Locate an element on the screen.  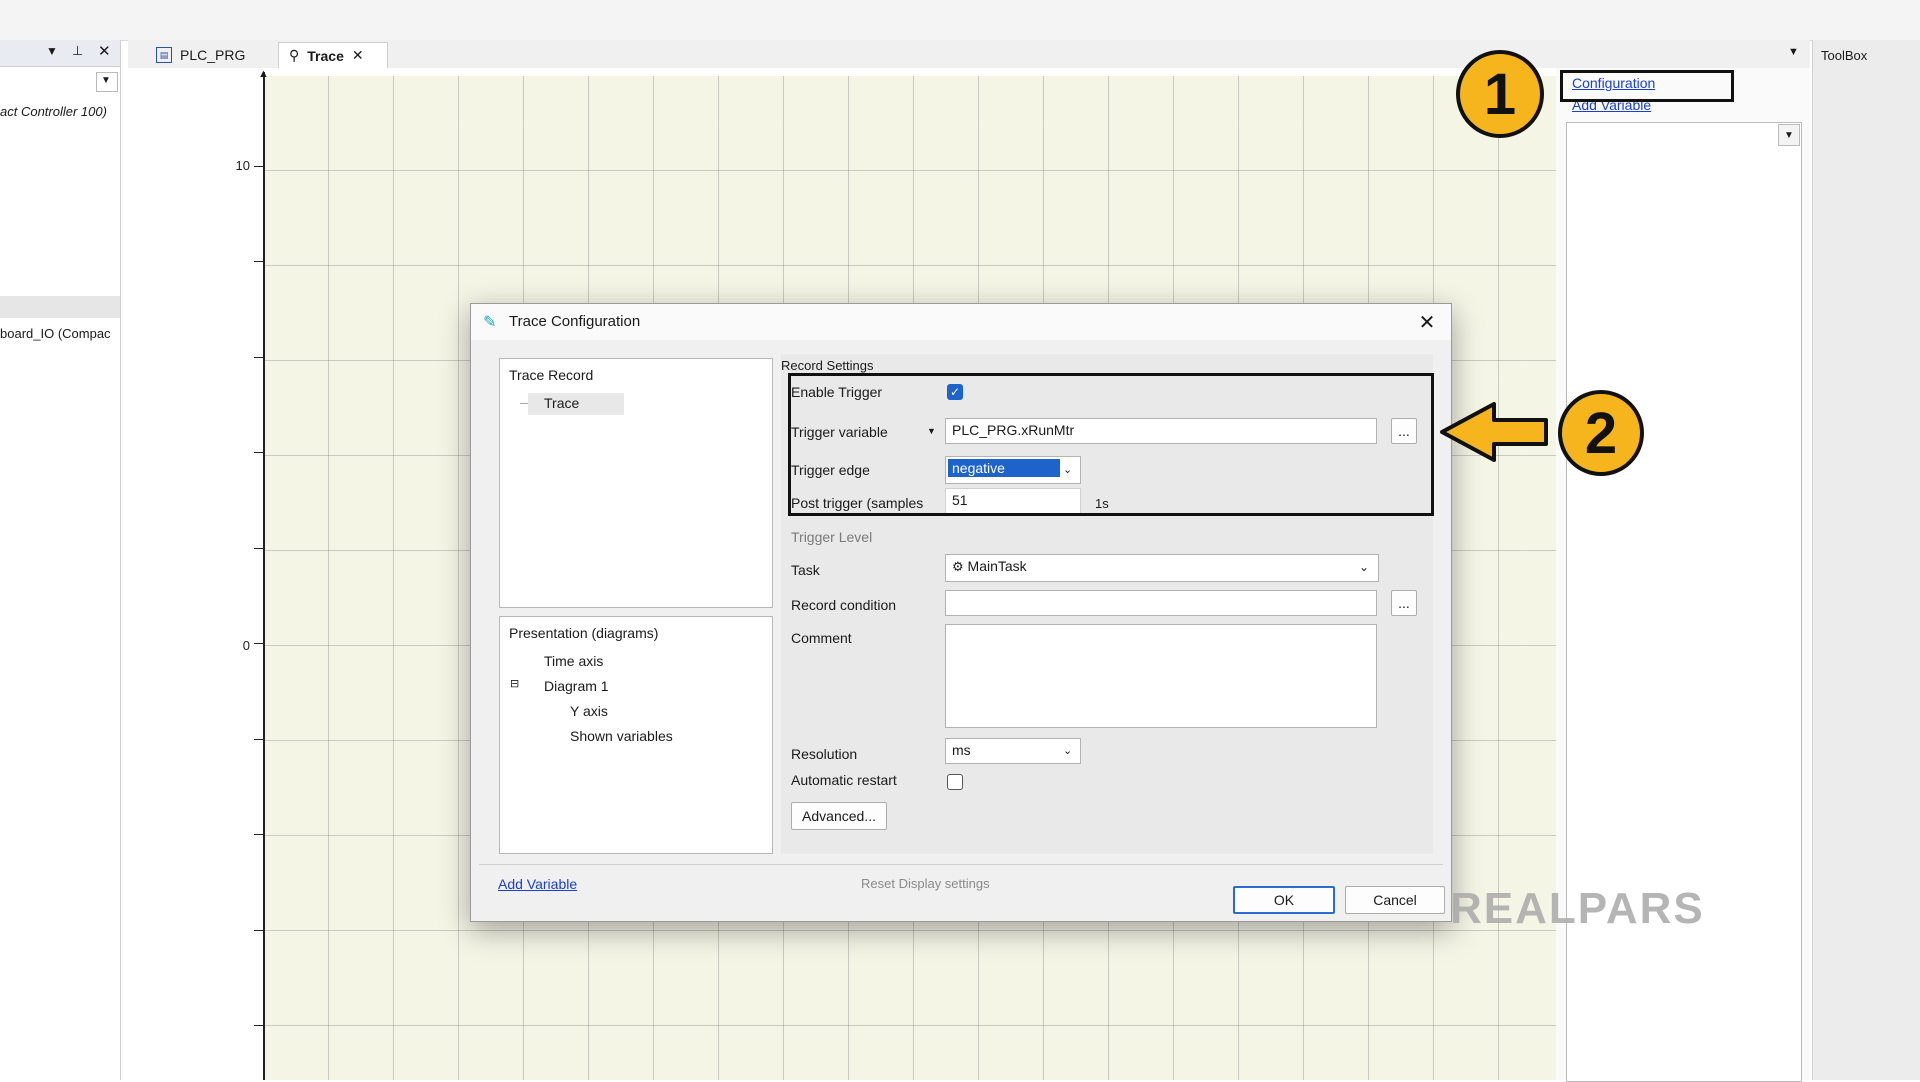
tree-item-trace: Trace is located at coordinates (561, 403).